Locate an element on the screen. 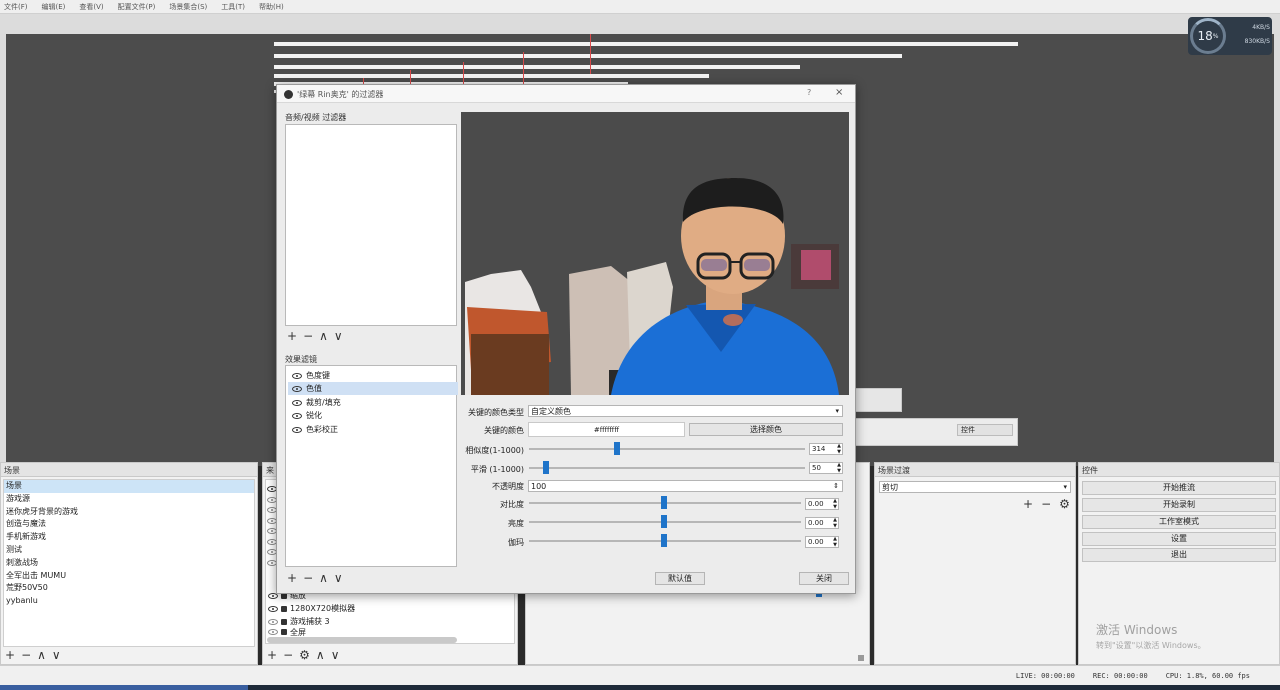  spin-arrows-icon: ⇕ is located at coordinates (836, 486).